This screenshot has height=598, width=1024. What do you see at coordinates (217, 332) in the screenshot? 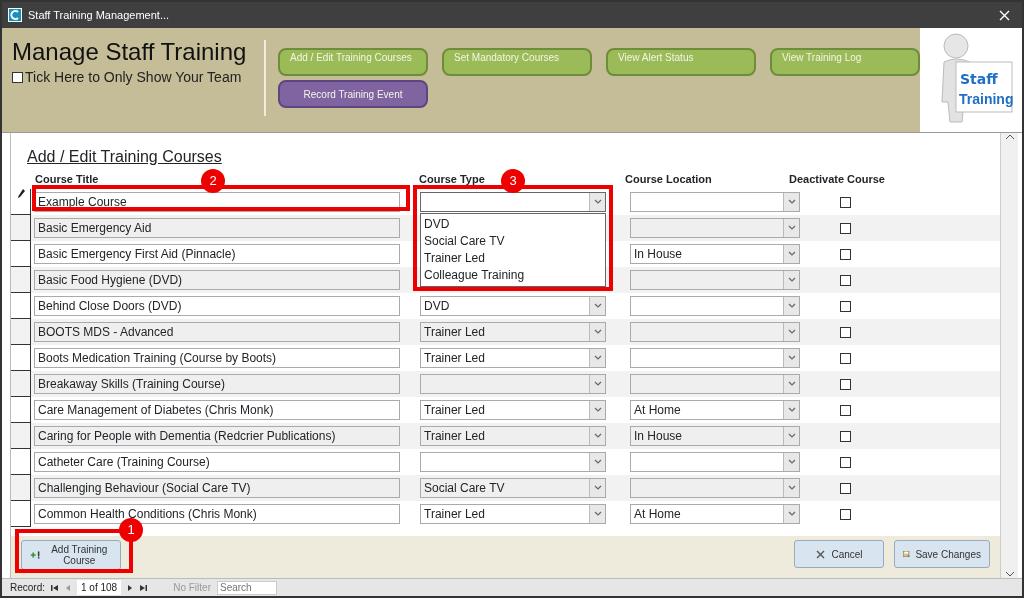
I see `text-field: BOOTS MDS - Advanced` at bounding box center [217, 332].